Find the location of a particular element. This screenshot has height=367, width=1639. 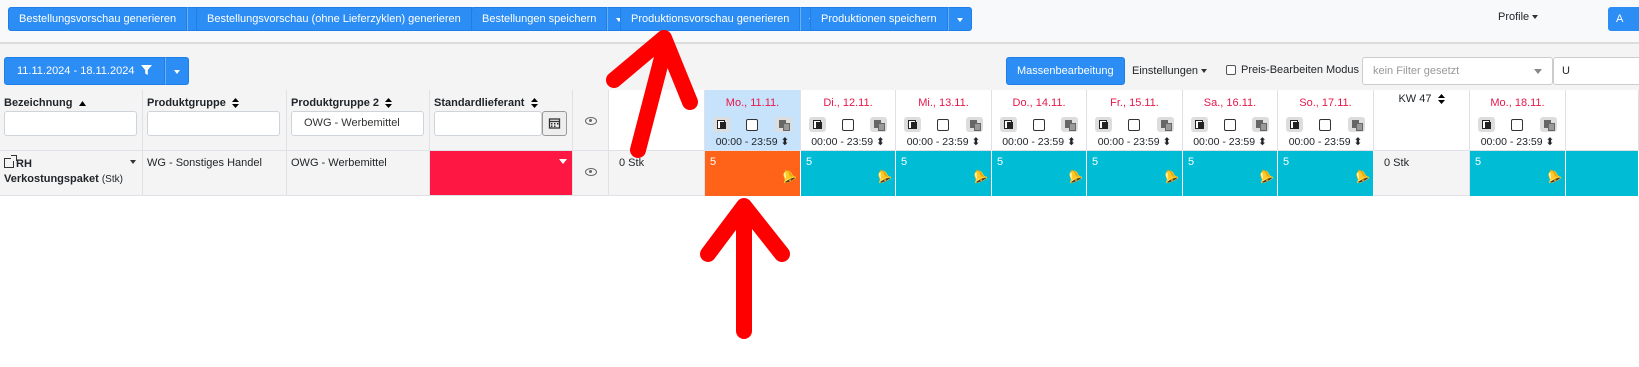

row-produktgruppe-cell: WG - Sonstiges Handel is located at coordinates (215, 173).